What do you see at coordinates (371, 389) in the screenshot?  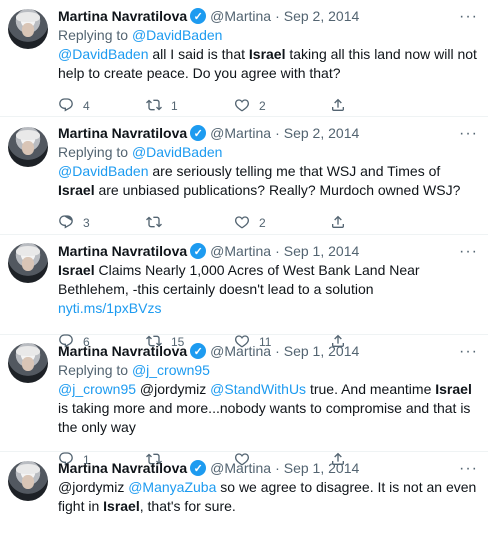 I see `text-span: true. And meantime` at bounding box center [371, 389].